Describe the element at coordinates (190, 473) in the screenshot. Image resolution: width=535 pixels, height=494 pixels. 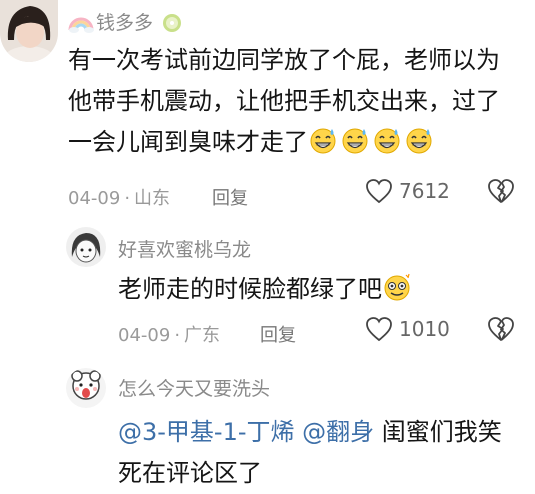
I see `comment-line: 死在评论区了` at that location.